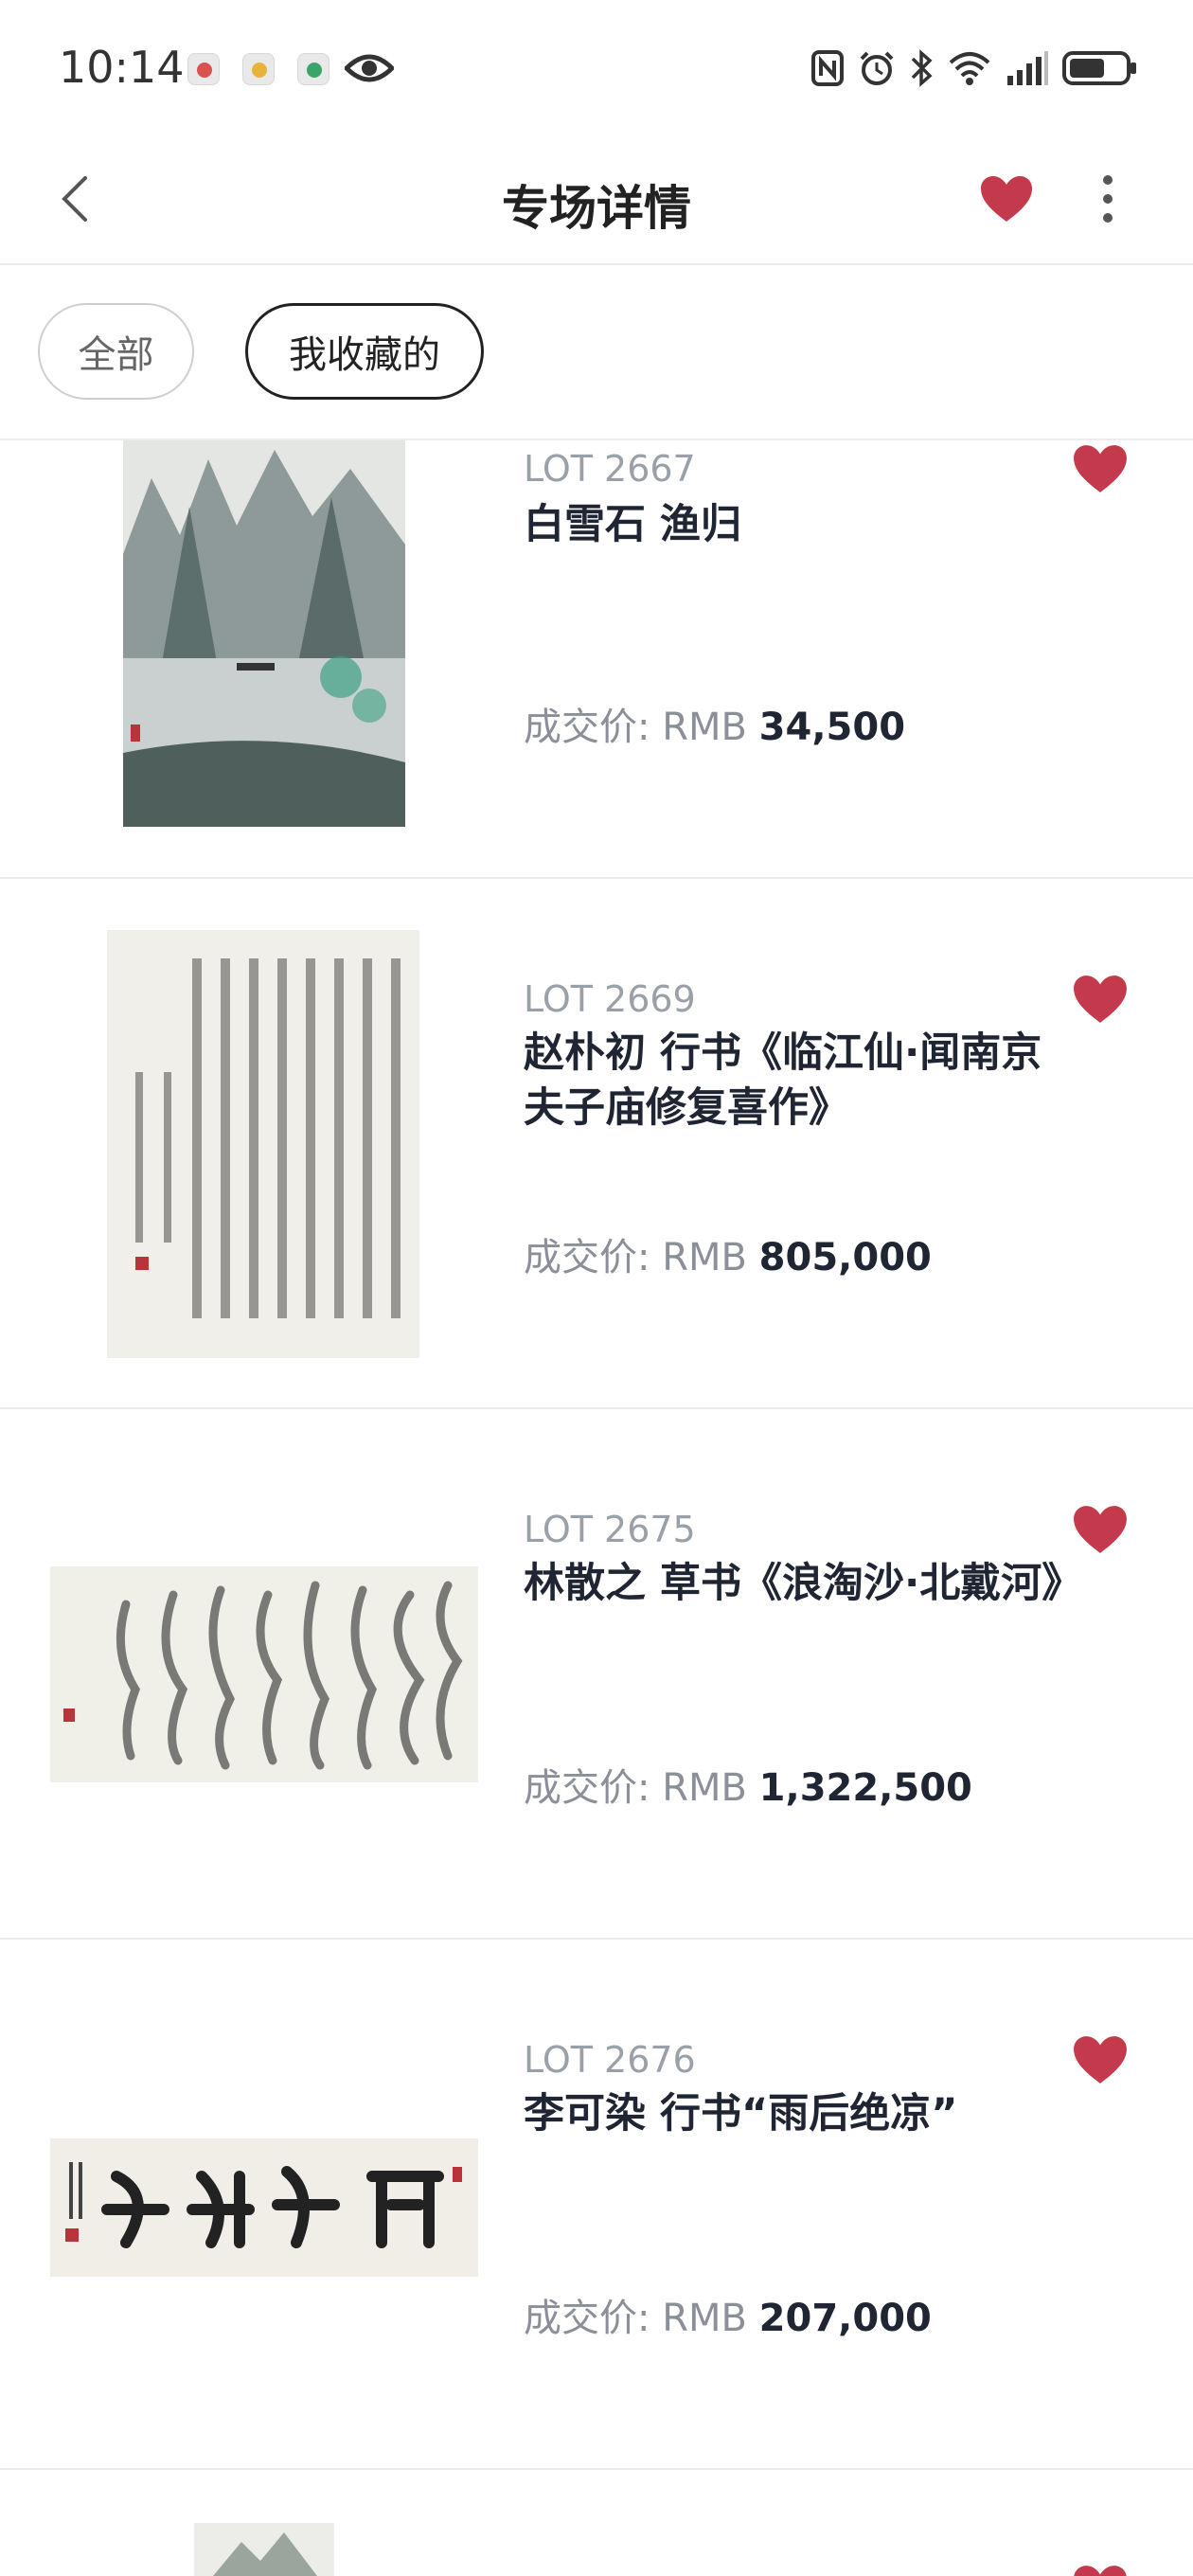 Image resolution: width=1193 pixels, height=2576 pixels. What do you see at coordinates (803, 1583) in the screenshot?
I see `lot-title: 林散之 草书《浪淘沙·北戴河》` at bounding box center [803, 1583].